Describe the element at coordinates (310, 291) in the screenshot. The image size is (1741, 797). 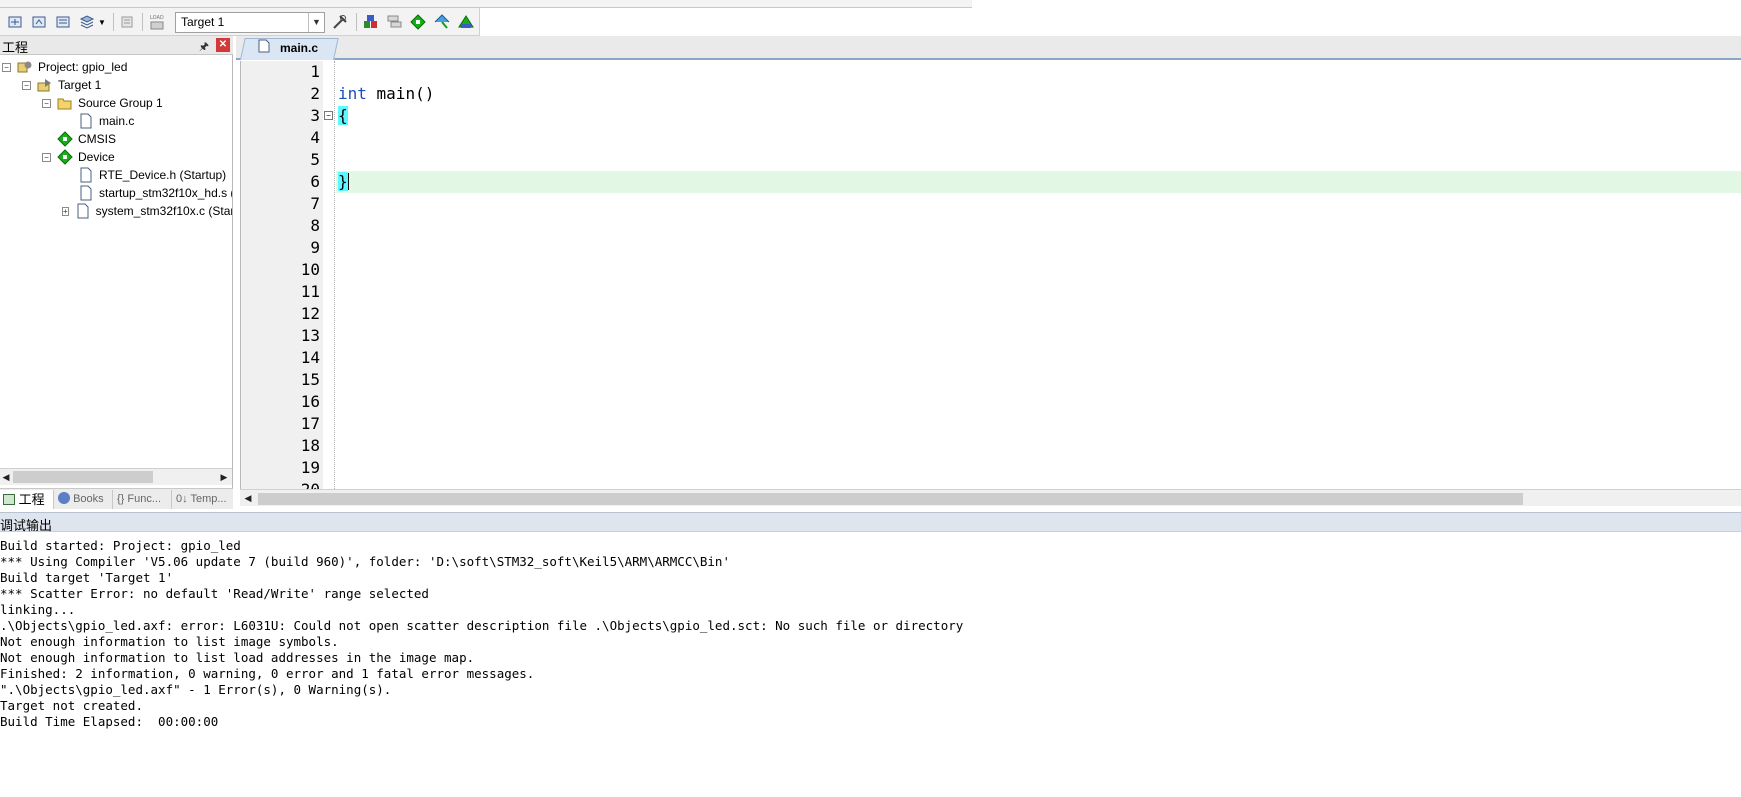
I see `line-number: 11` at that location.